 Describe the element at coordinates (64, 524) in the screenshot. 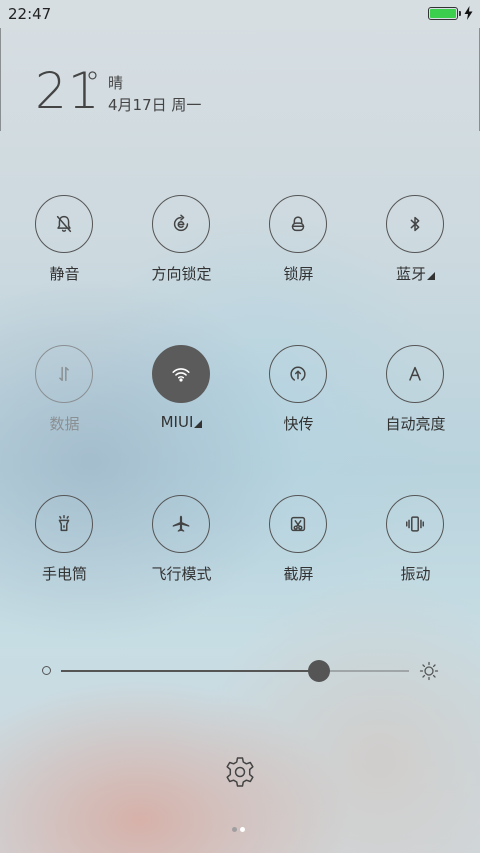

I see `flashlight-icon` at that location.